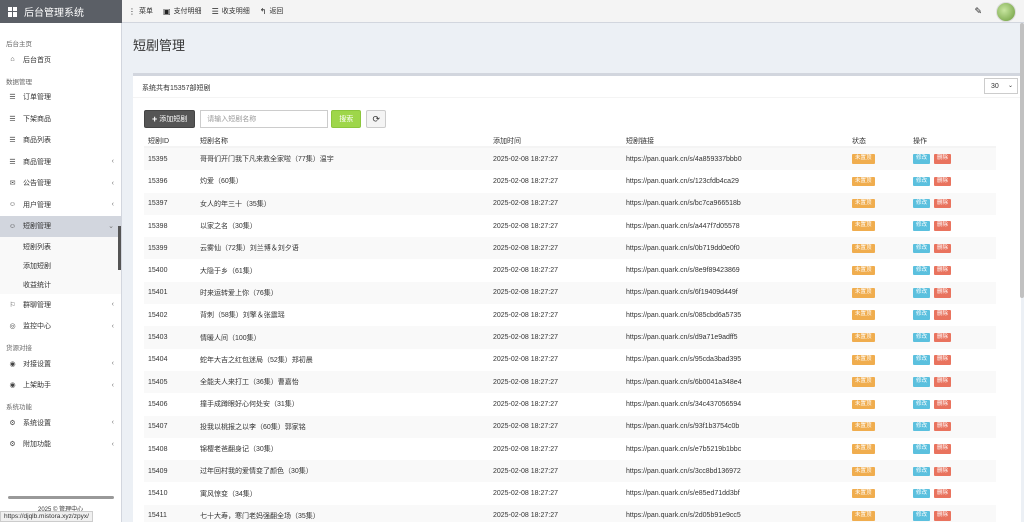 This screenshot has height=522, width=1024. Describe the element at coordinates (60, 184) in the screenshot. I see `sidebar-item-announcements: ✉ 公告管理 ‹` at that location.